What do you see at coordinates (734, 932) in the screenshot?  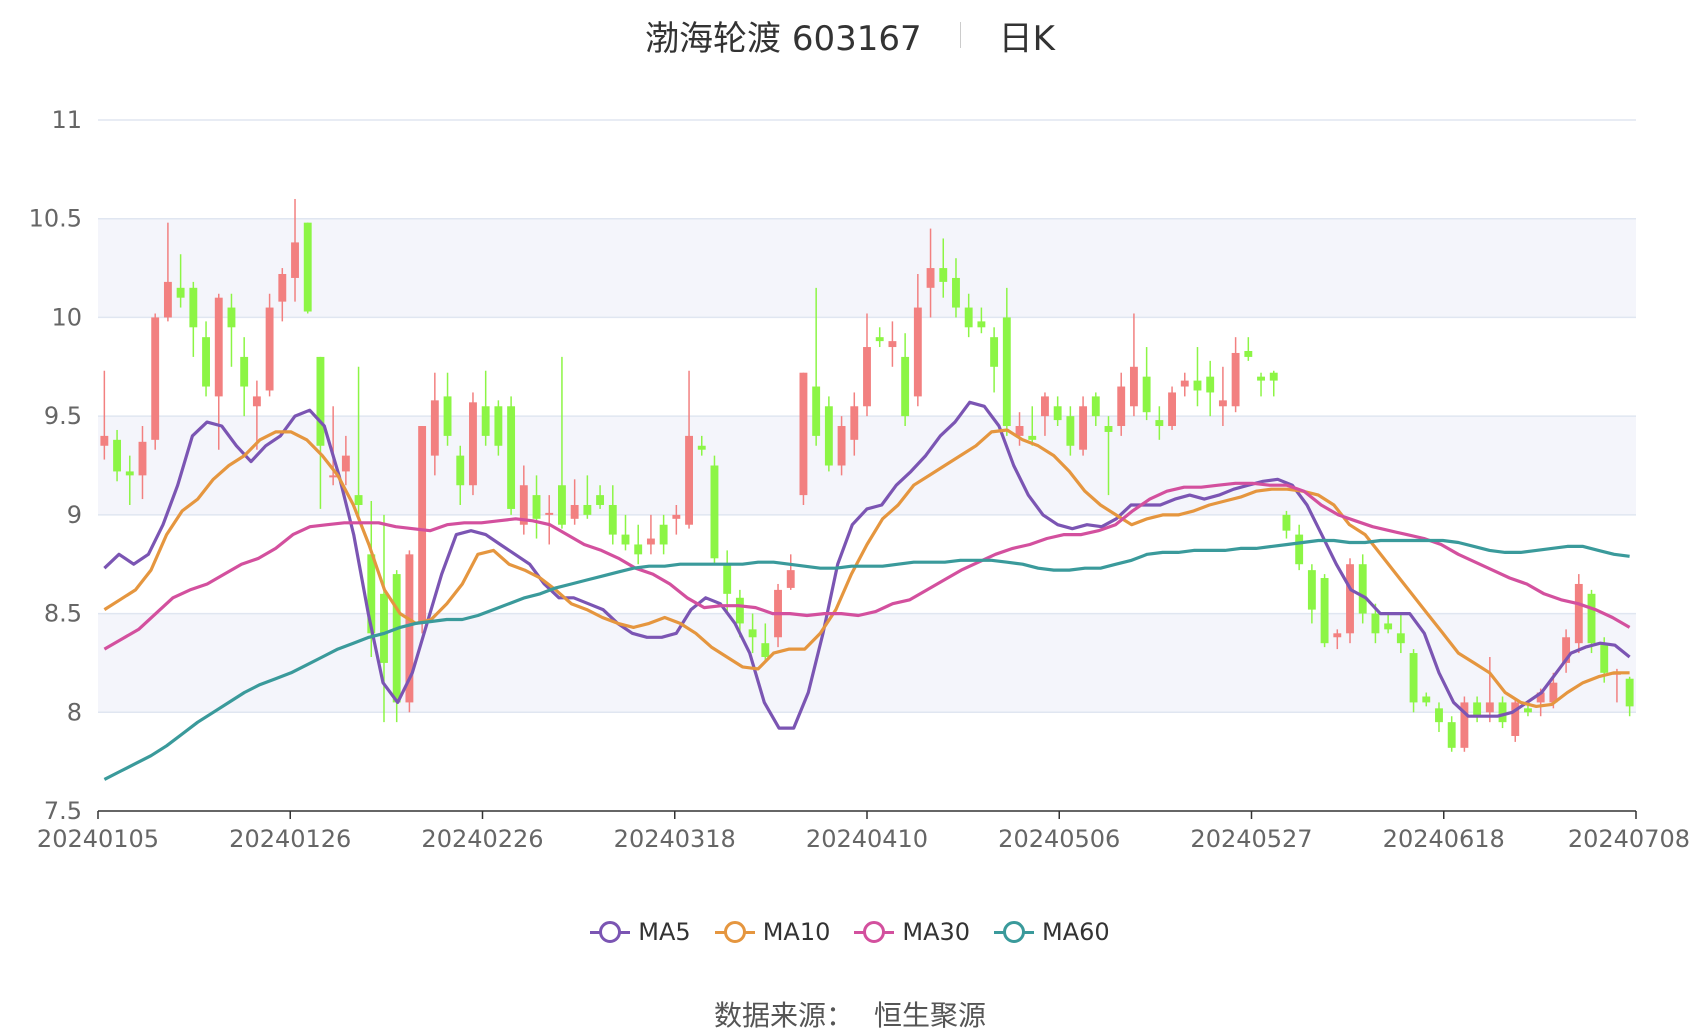 I see `legend-swatch-ma10` at bounding box center [734, 932].